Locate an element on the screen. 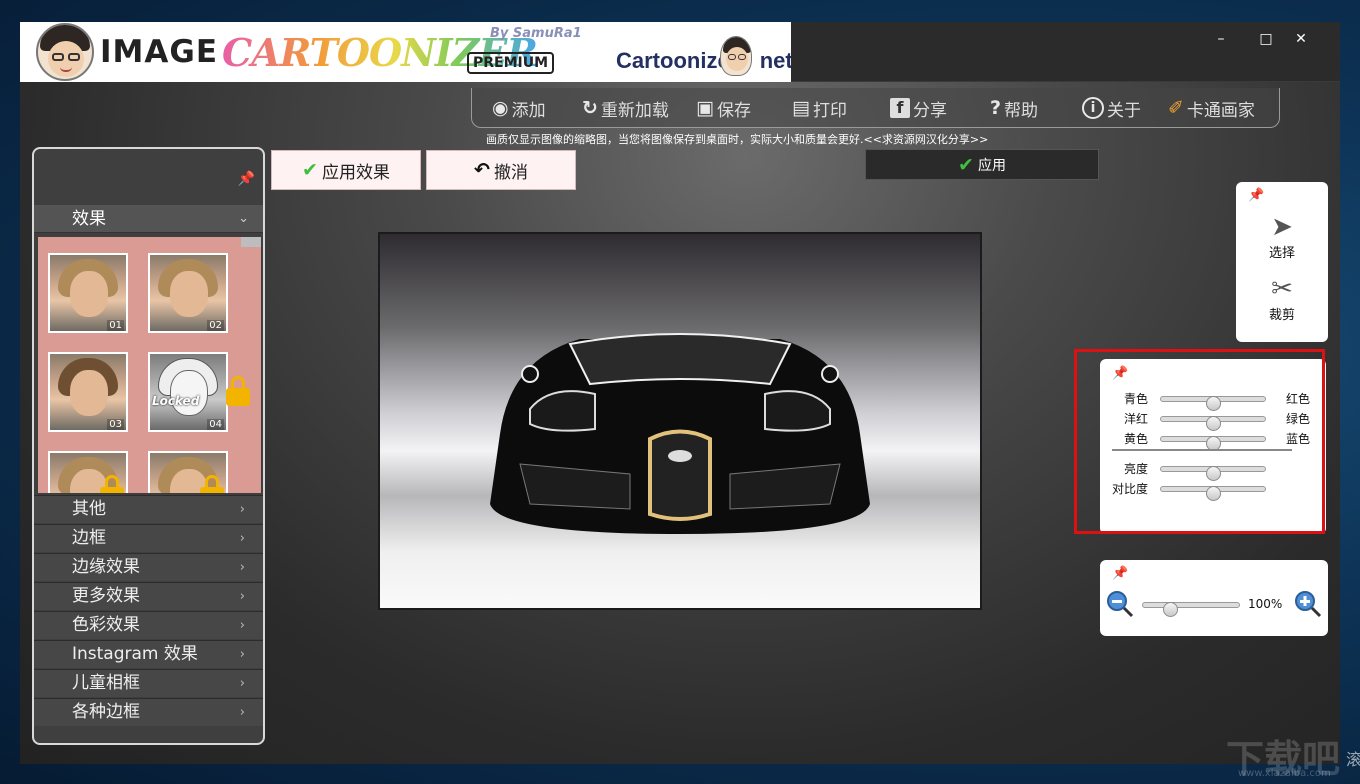 The height and width of the screenshot is (784, 1360). printer-icon: ▤ is located at coordinates (801, 108).